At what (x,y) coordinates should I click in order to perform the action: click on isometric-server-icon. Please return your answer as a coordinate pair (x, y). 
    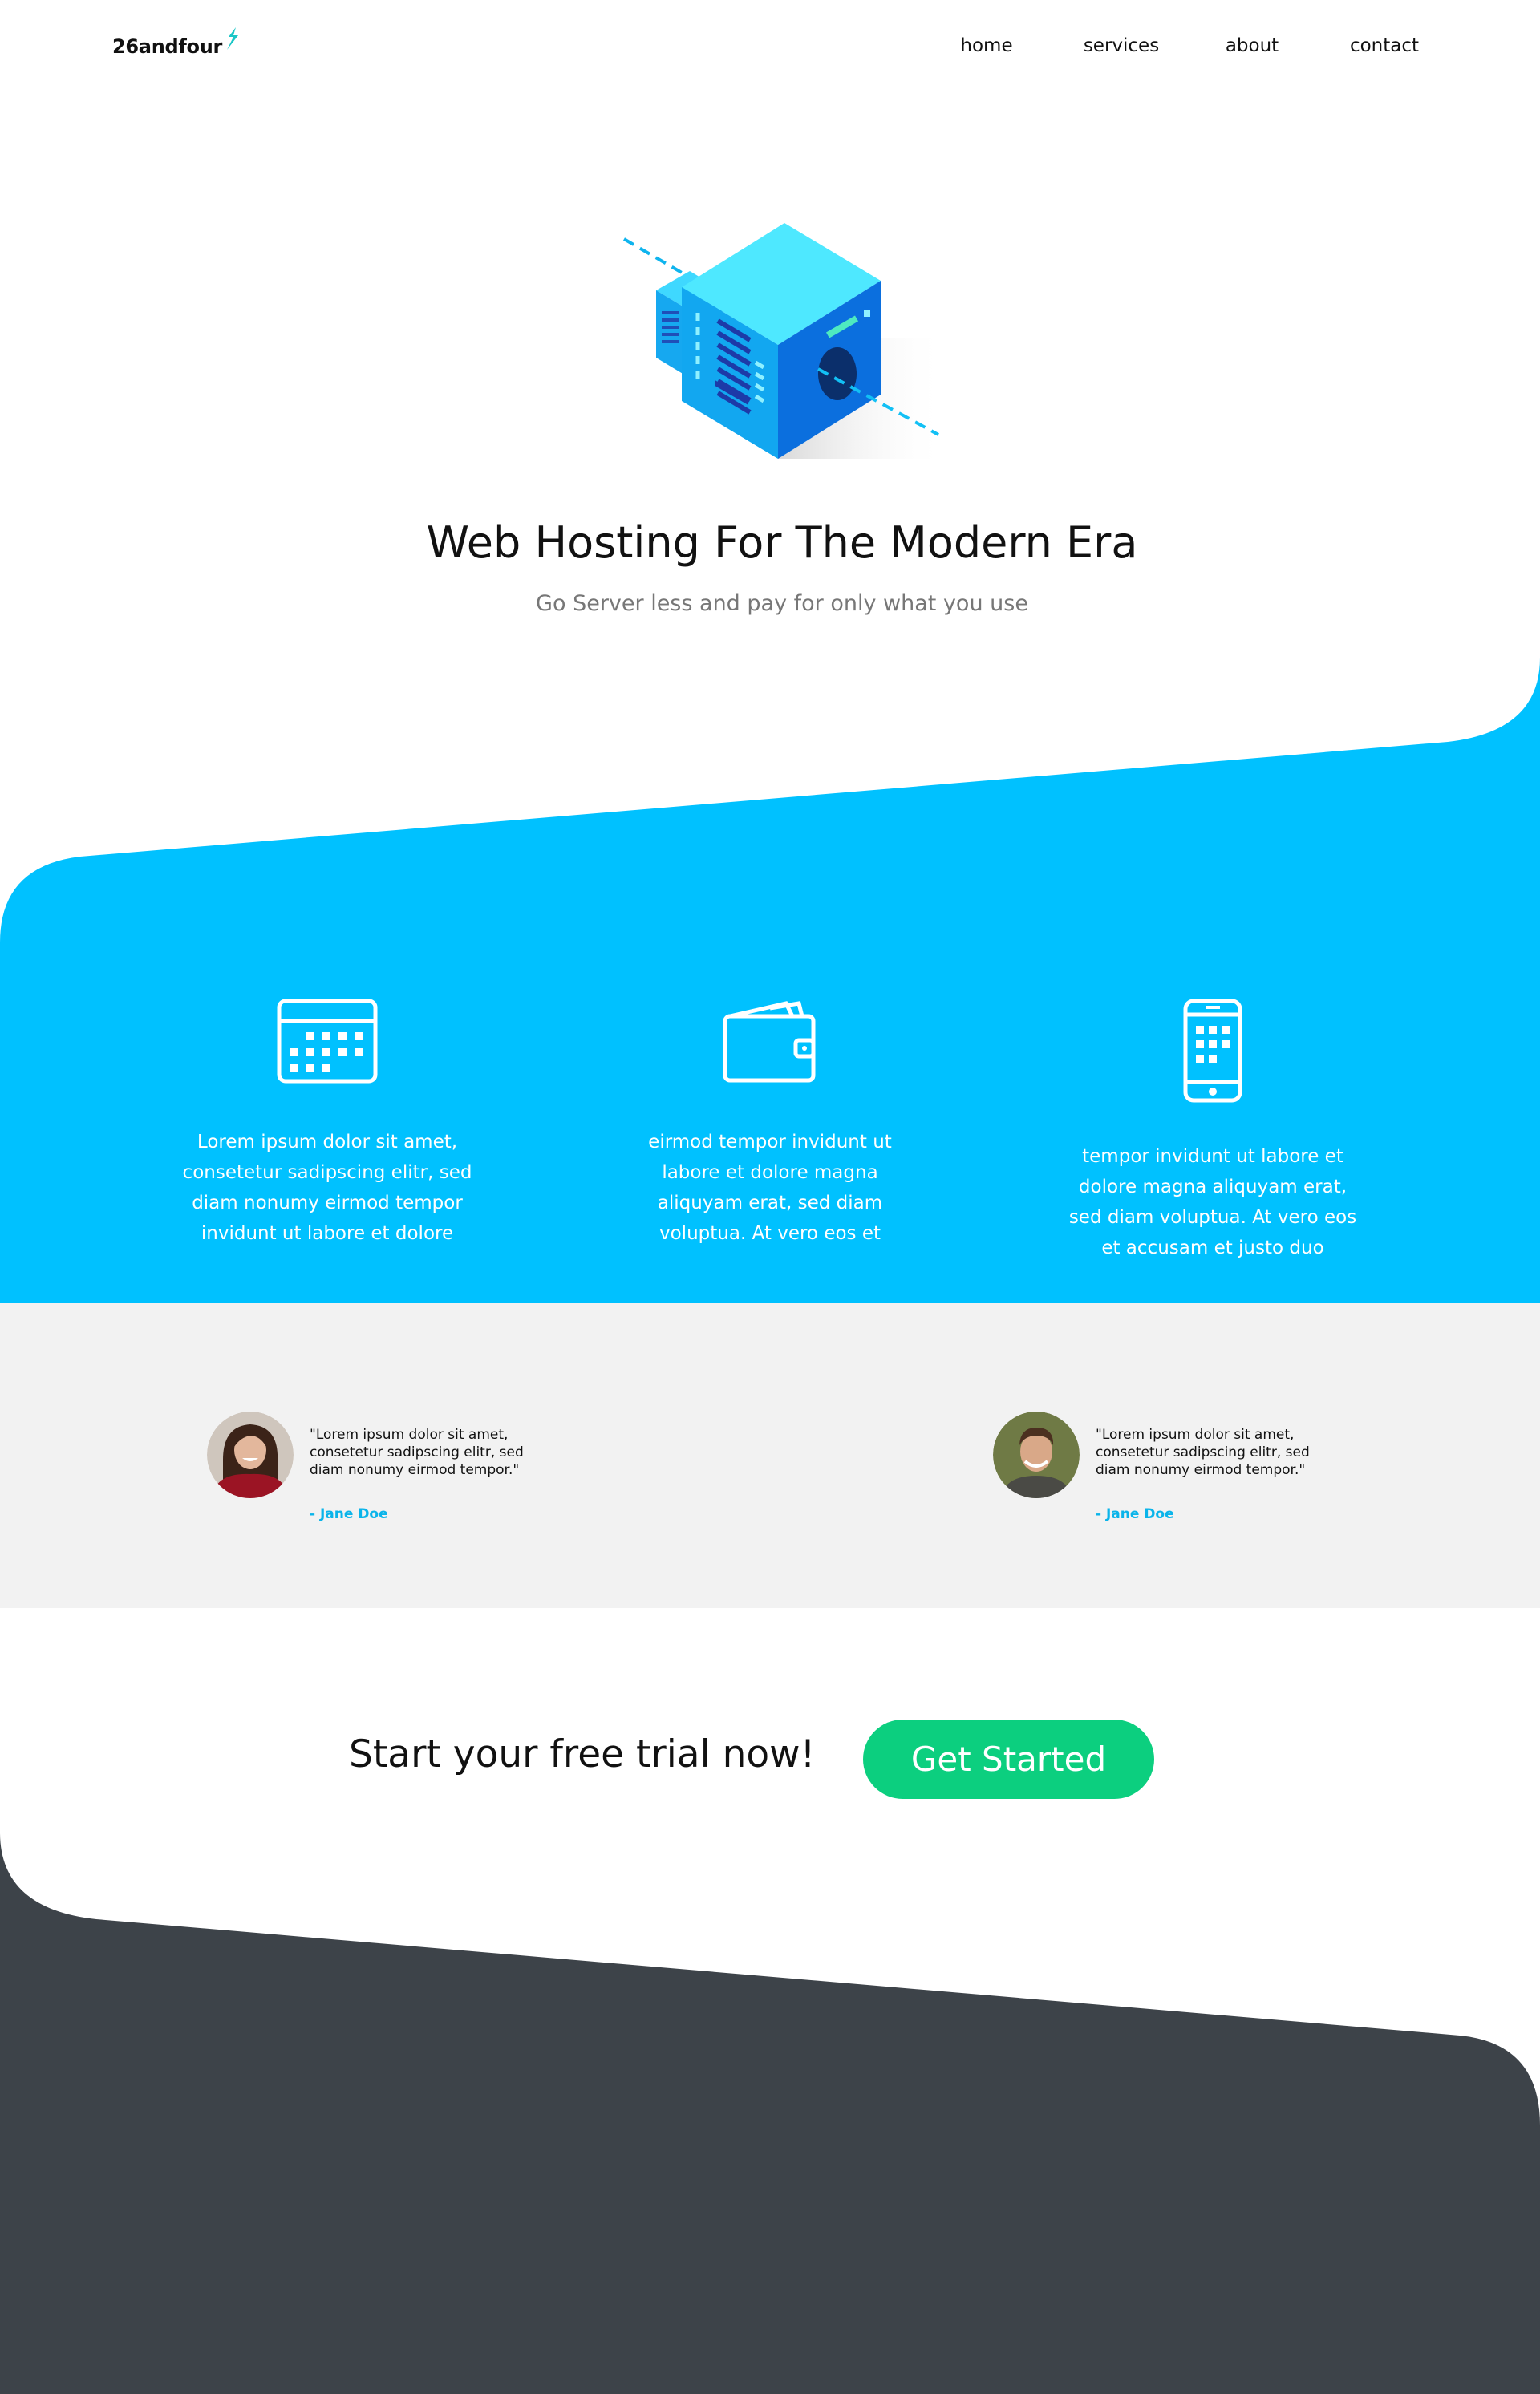
    Looking at the image, I should click on (784, 341).